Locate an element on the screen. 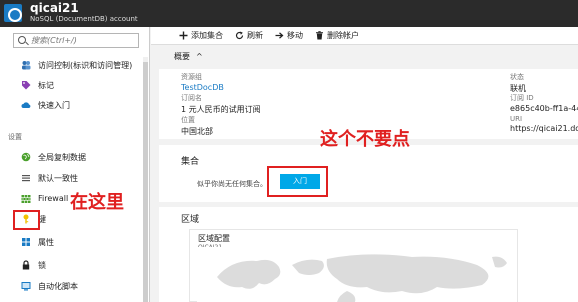  annotation-not-click: 这个不要点 is located at coordinates (365, 139).